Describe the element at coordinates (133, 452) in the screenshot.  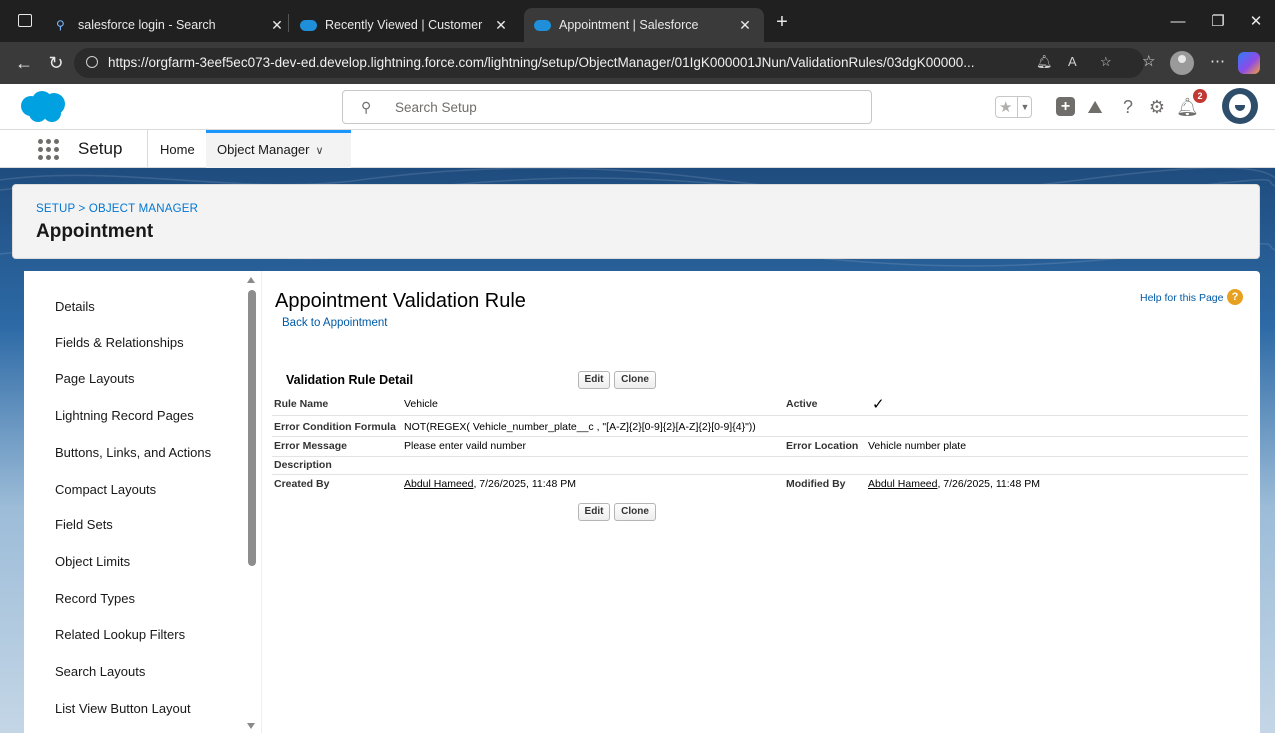
I see `sidebar-item-buttons-links-actions: Buttons, Links, and Actions` at that location.